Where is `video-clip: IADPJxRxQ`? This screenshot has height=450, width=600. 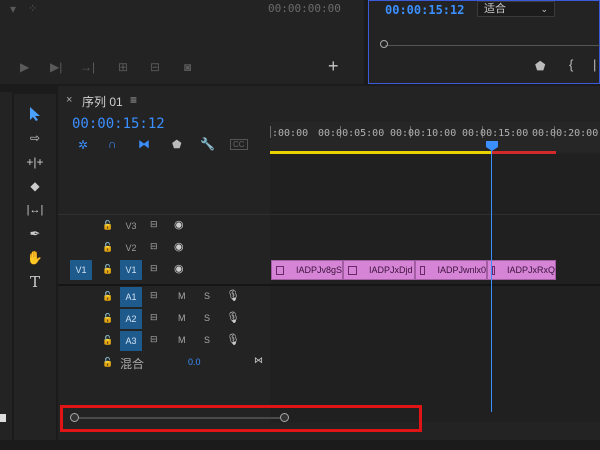
video-clip: IADPJxRxQ is located at coordinates (521, 270).